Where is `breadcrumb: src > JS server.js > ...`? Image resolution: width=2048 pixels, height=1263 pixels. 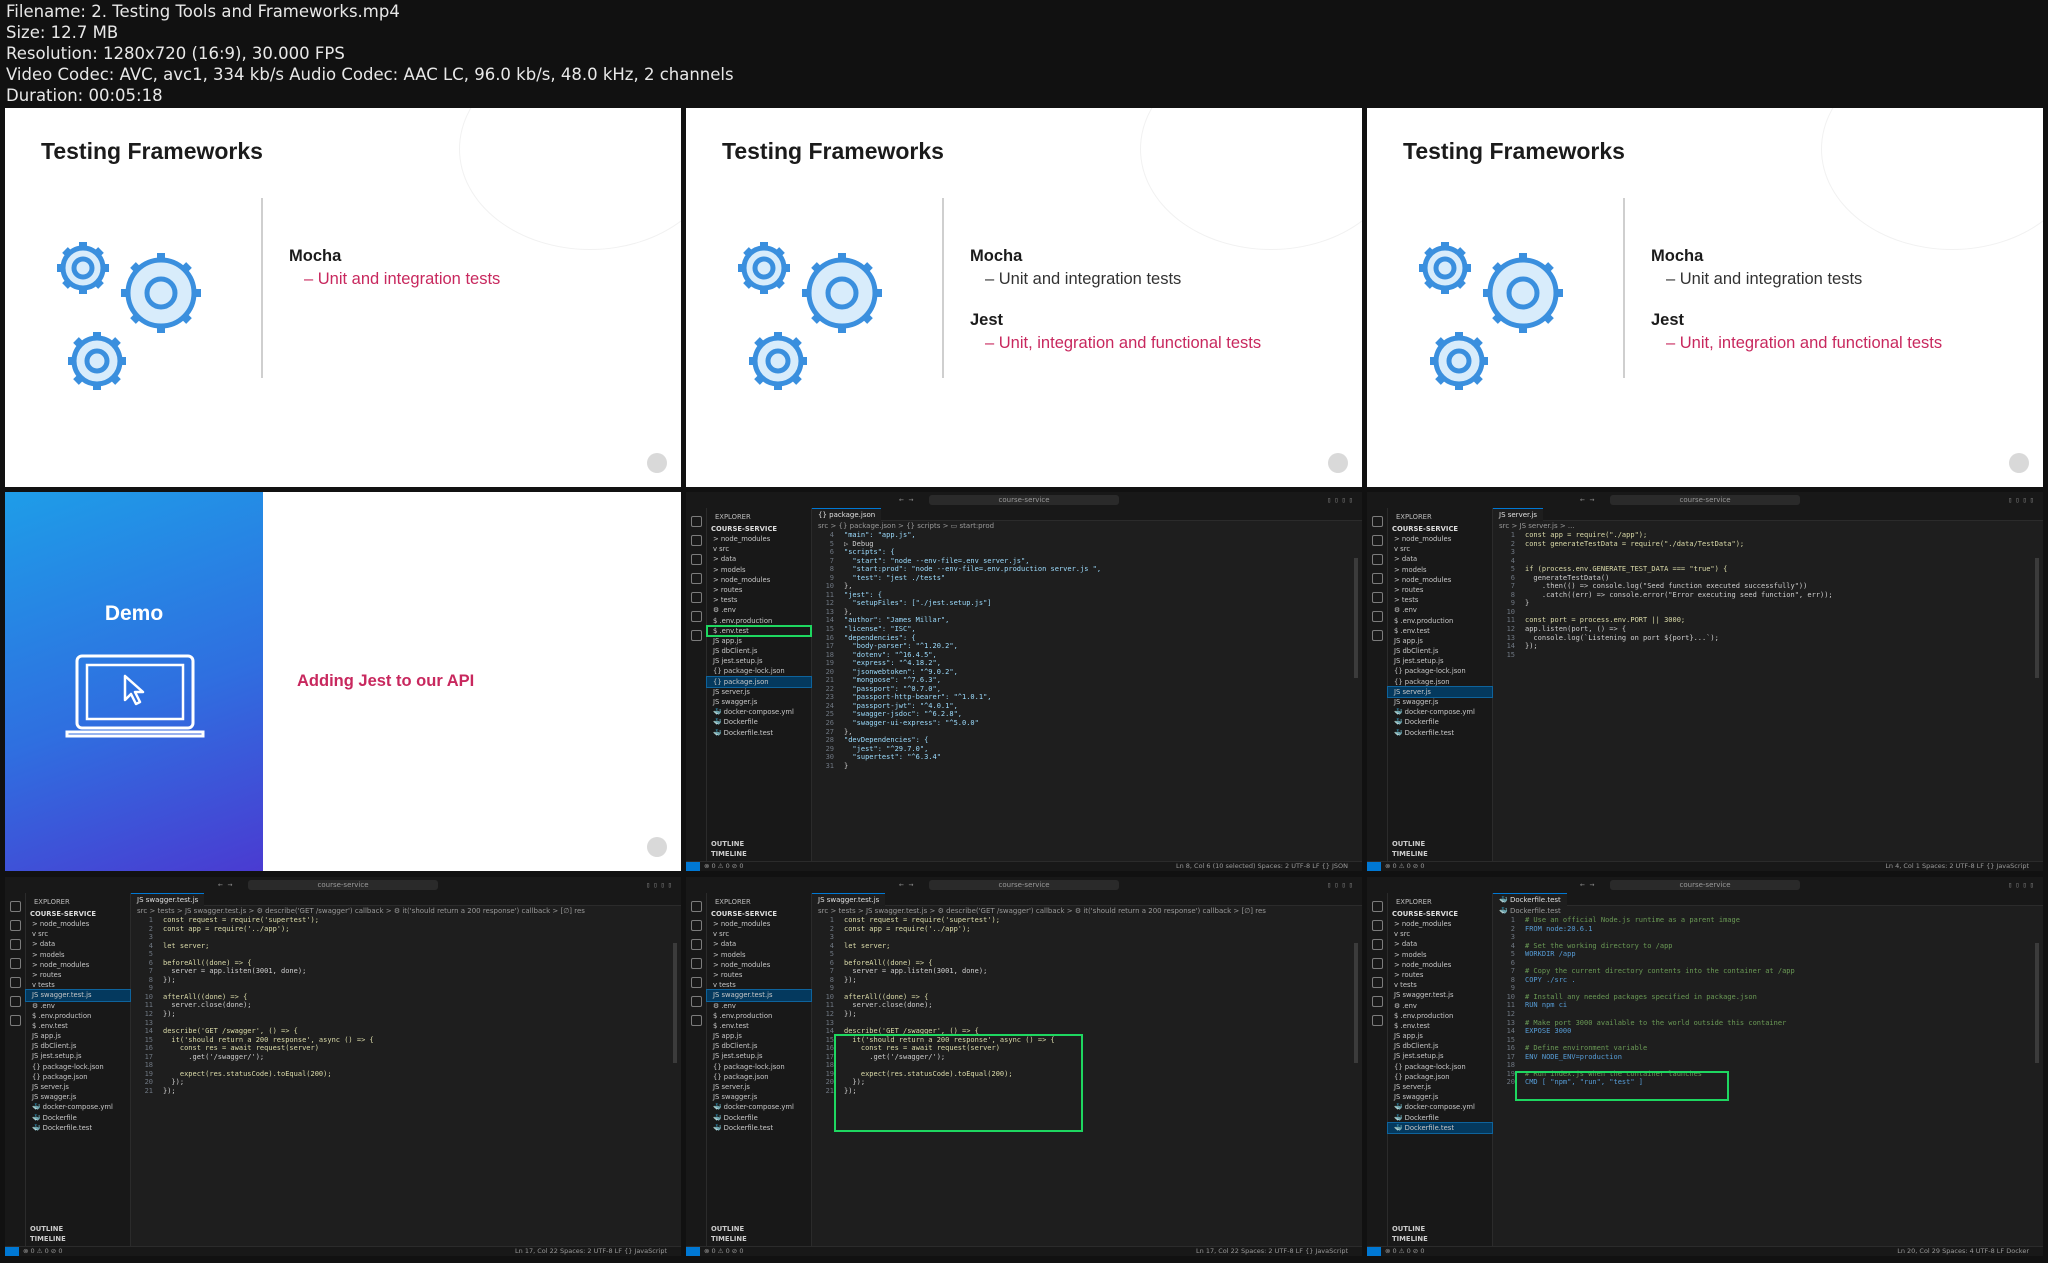
breadcrumb: src > JS server.js > ... is located at coordinates (1768, 526).